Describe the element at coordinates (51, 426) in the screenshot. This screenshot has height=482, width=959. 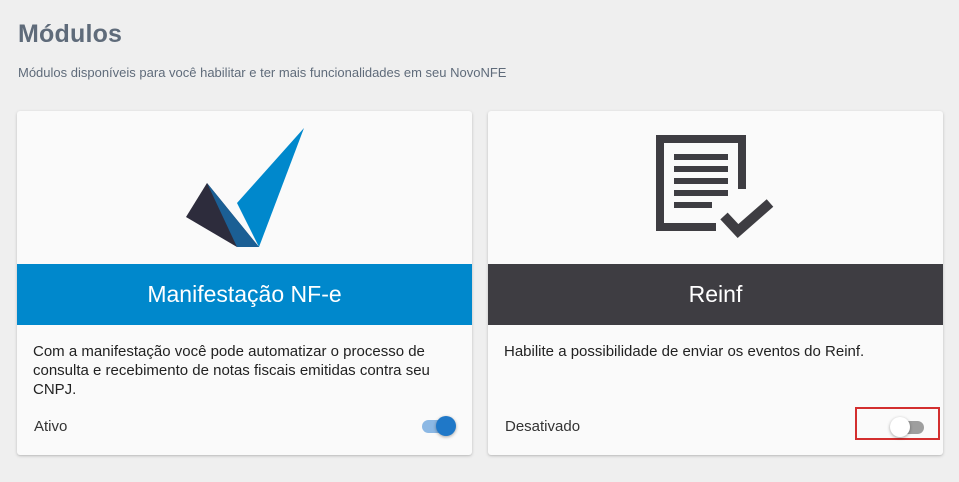
I see `module-status-label: Ativo` at that location.